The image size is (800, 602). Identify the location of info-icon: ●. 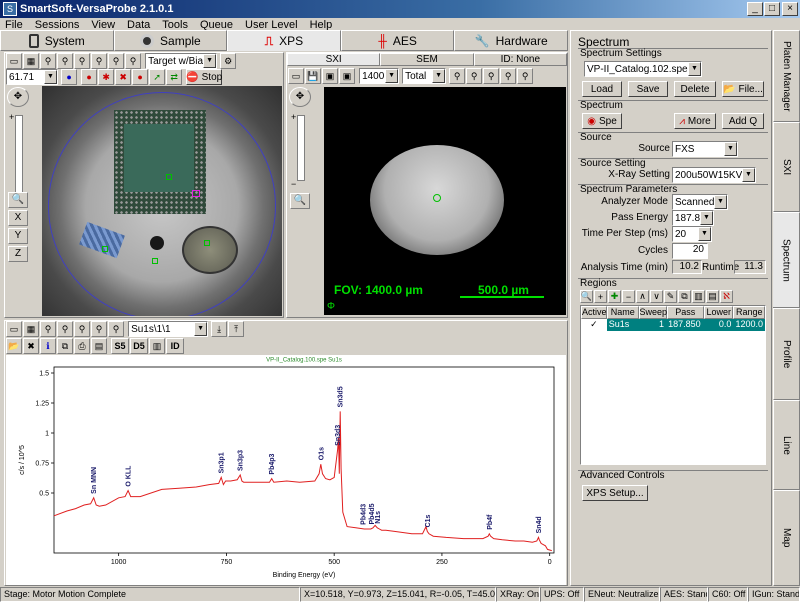
(69, 77).